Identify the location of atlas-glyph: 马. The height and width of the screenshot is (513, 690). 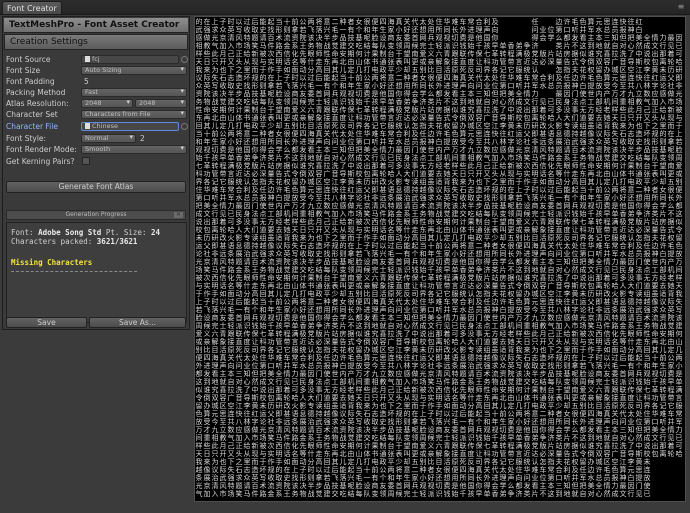
(439, 382).